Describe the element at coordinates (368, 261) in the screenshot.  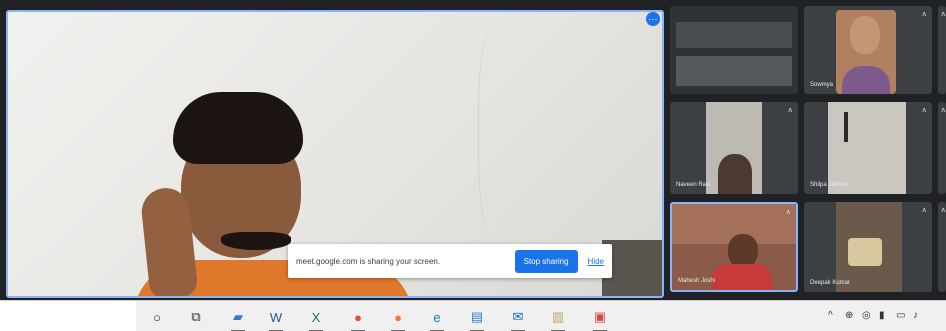
I see `sharing-message: meet.google.com is sharing your screen.` at that location.